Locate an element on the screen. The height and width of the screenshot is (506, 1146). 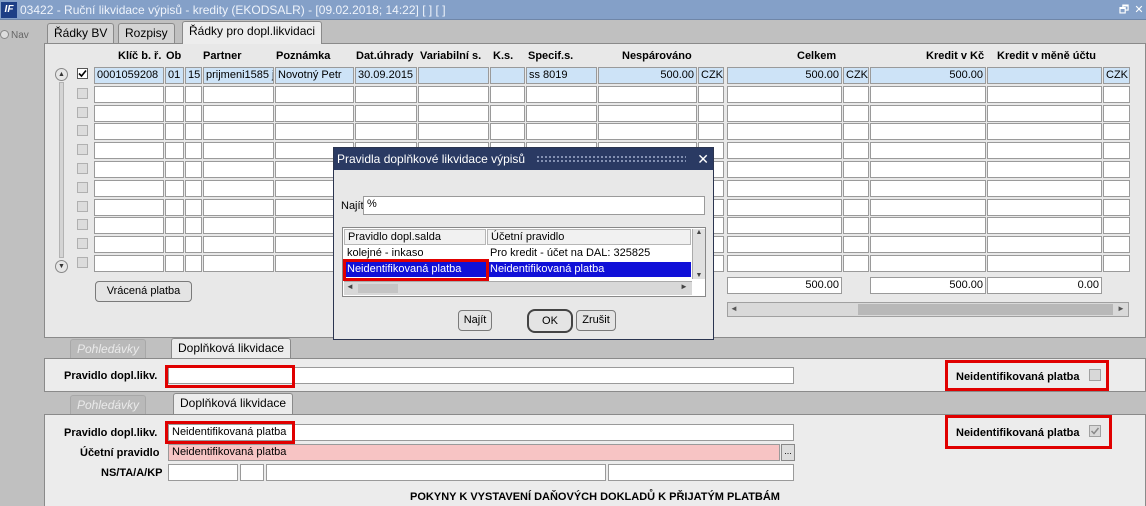
dialog-cancel-button: Zrušit is located at coordinates (596, 320).